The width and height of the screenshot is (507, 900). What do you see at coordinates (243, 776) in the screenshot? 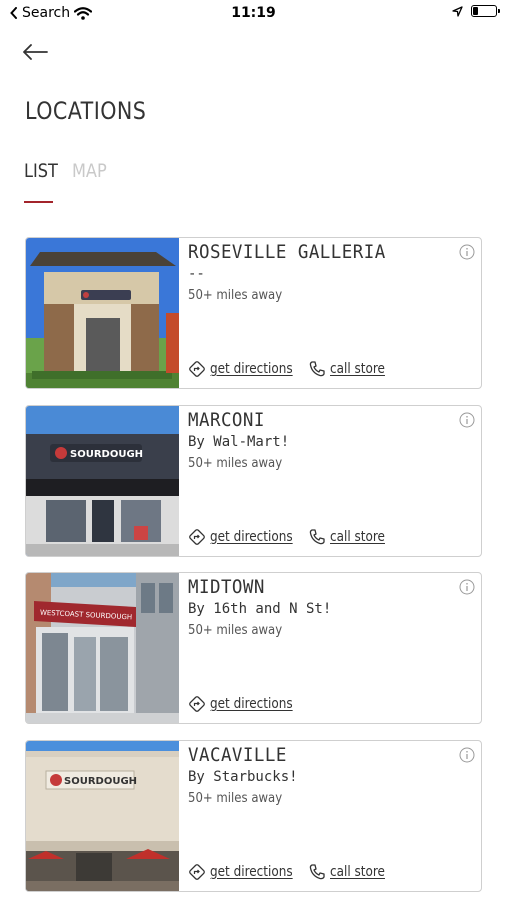
I see `location-note: By Starbucks!` at bounding box center [243, 776].